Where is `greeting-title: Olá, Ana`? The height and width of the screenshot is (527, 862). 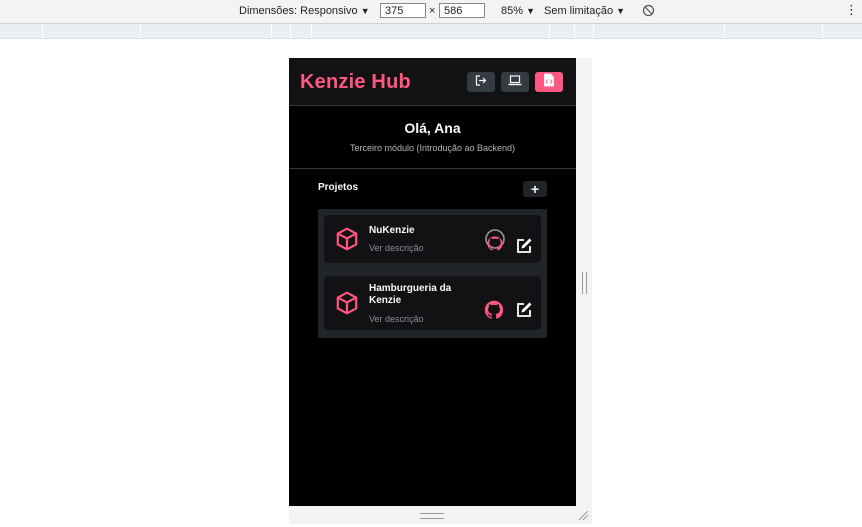 greeting-title: Olá, Ana is located at coordinates (432, 128).